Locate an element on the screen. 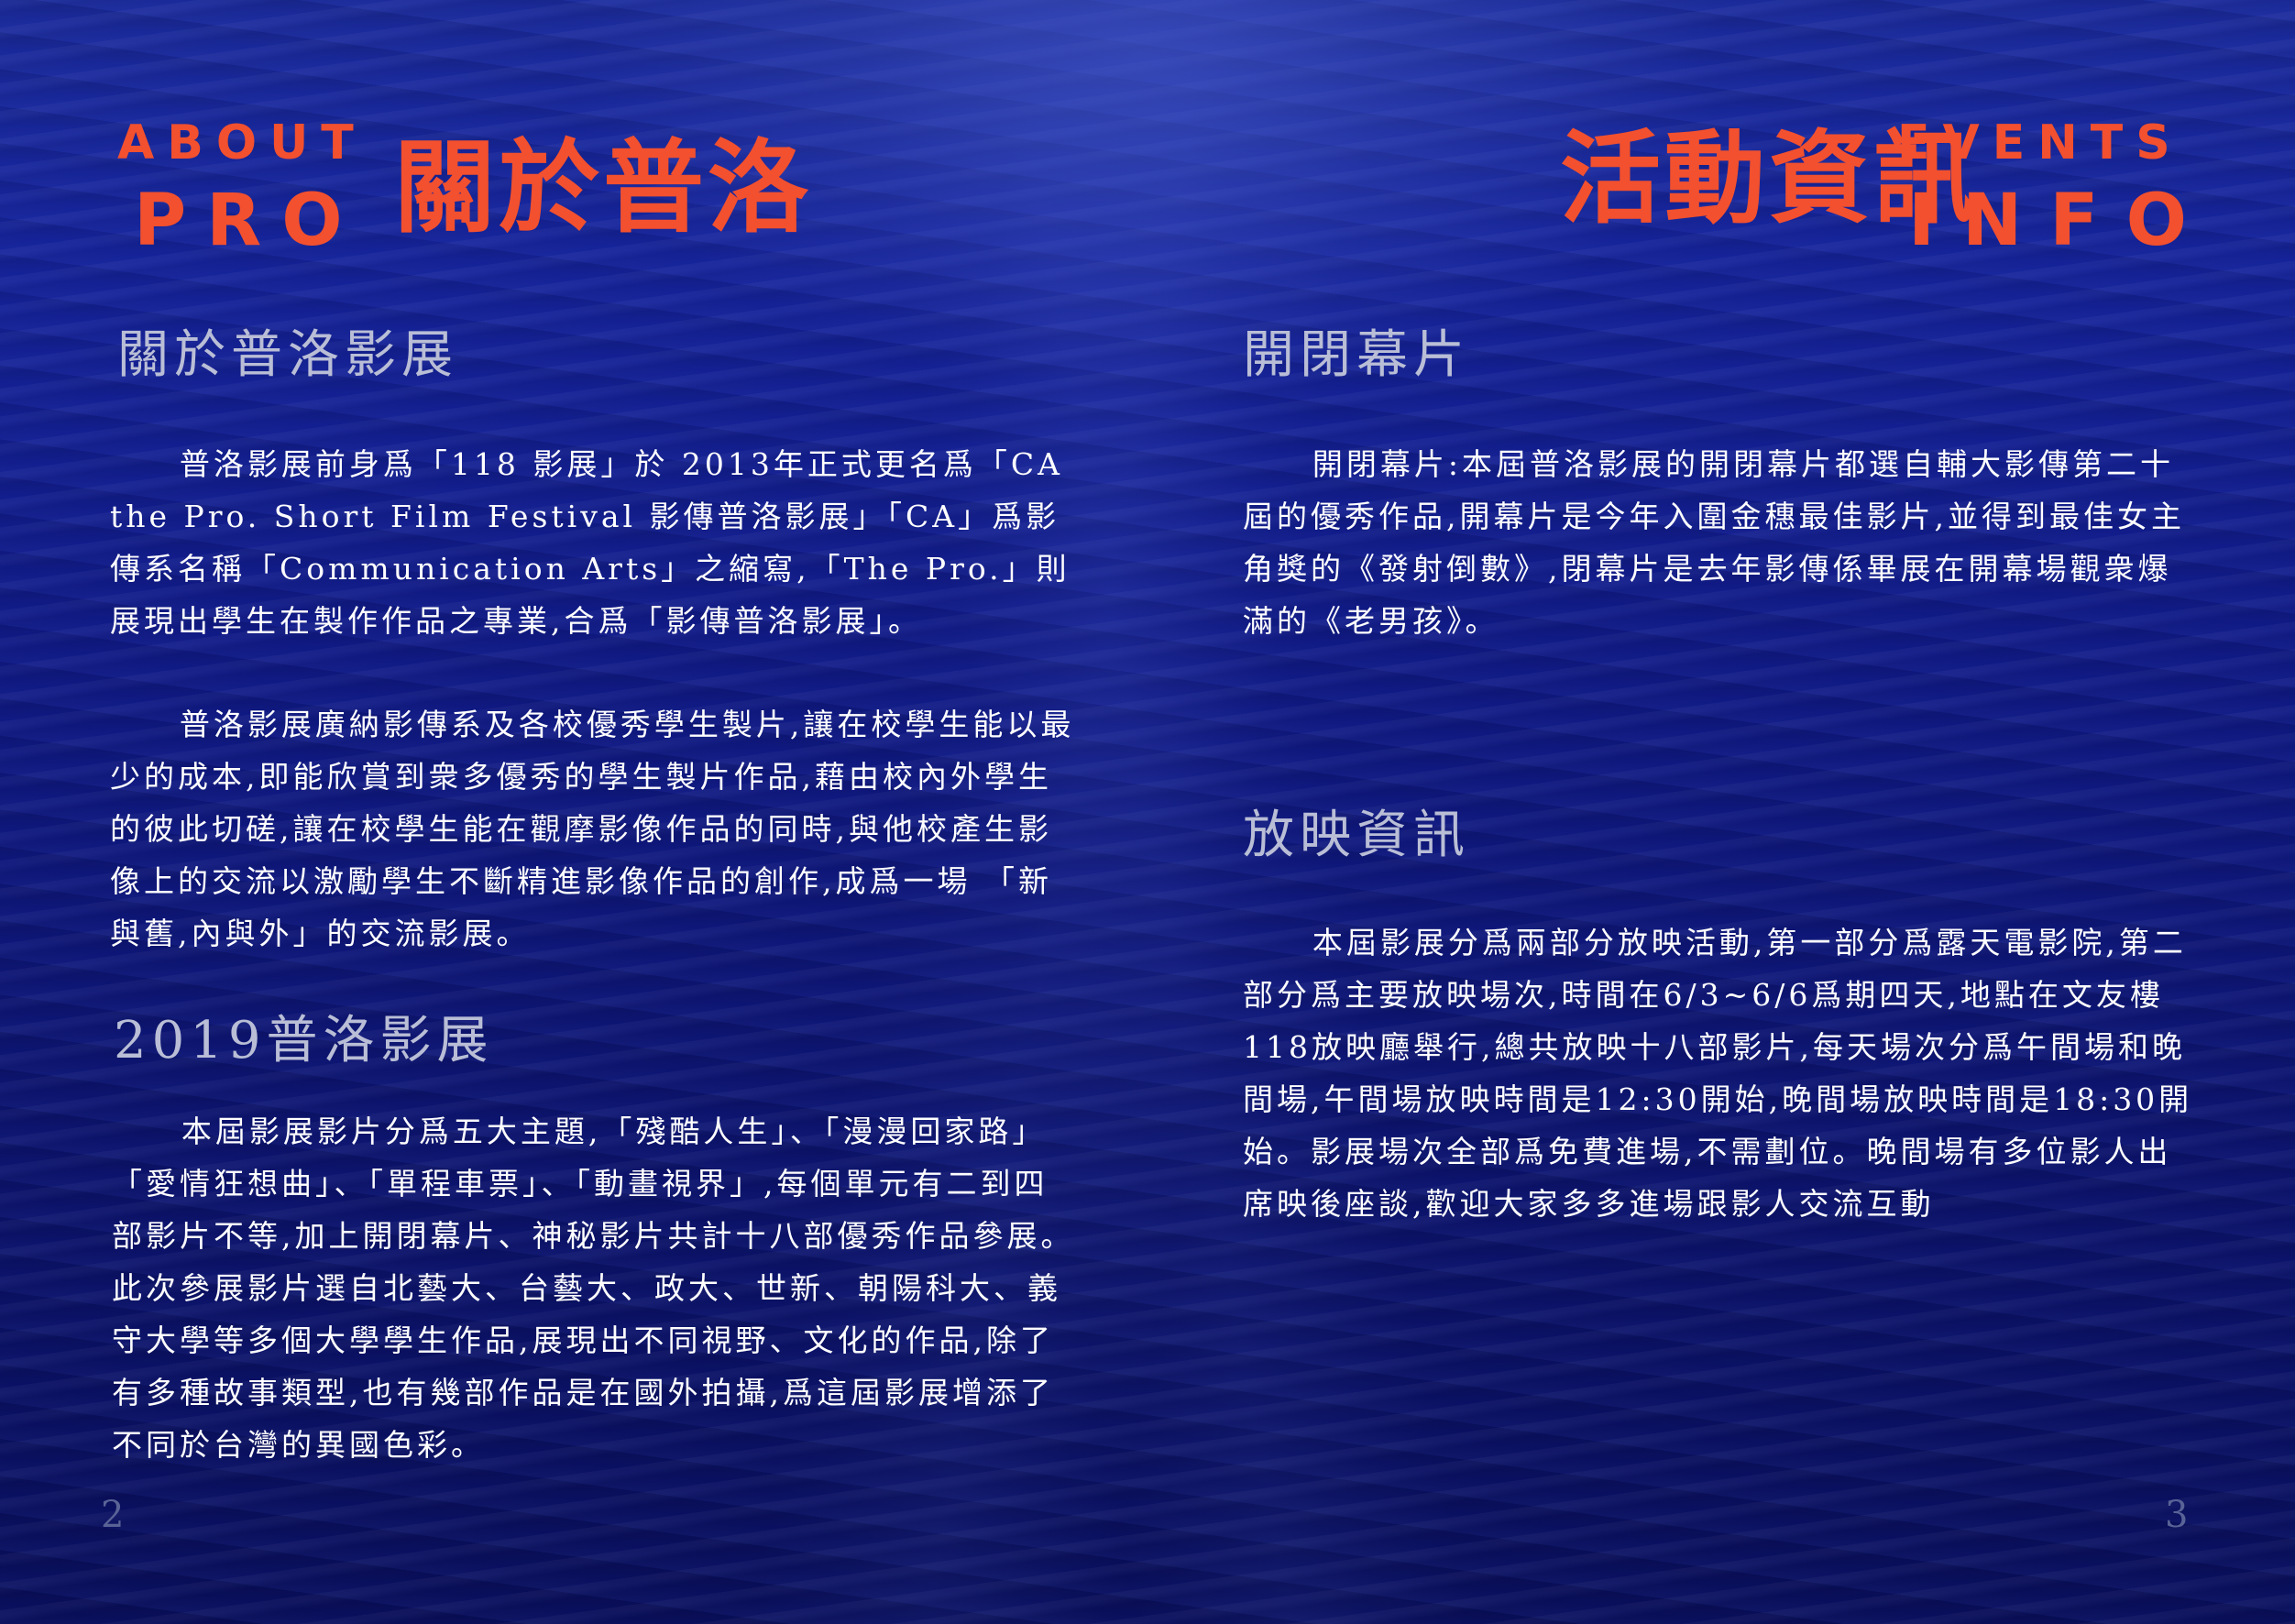 This screenshot has width=2295, height=1624. title-zh-about-pro: 關於普洛 is located at coordinates (603, 187).